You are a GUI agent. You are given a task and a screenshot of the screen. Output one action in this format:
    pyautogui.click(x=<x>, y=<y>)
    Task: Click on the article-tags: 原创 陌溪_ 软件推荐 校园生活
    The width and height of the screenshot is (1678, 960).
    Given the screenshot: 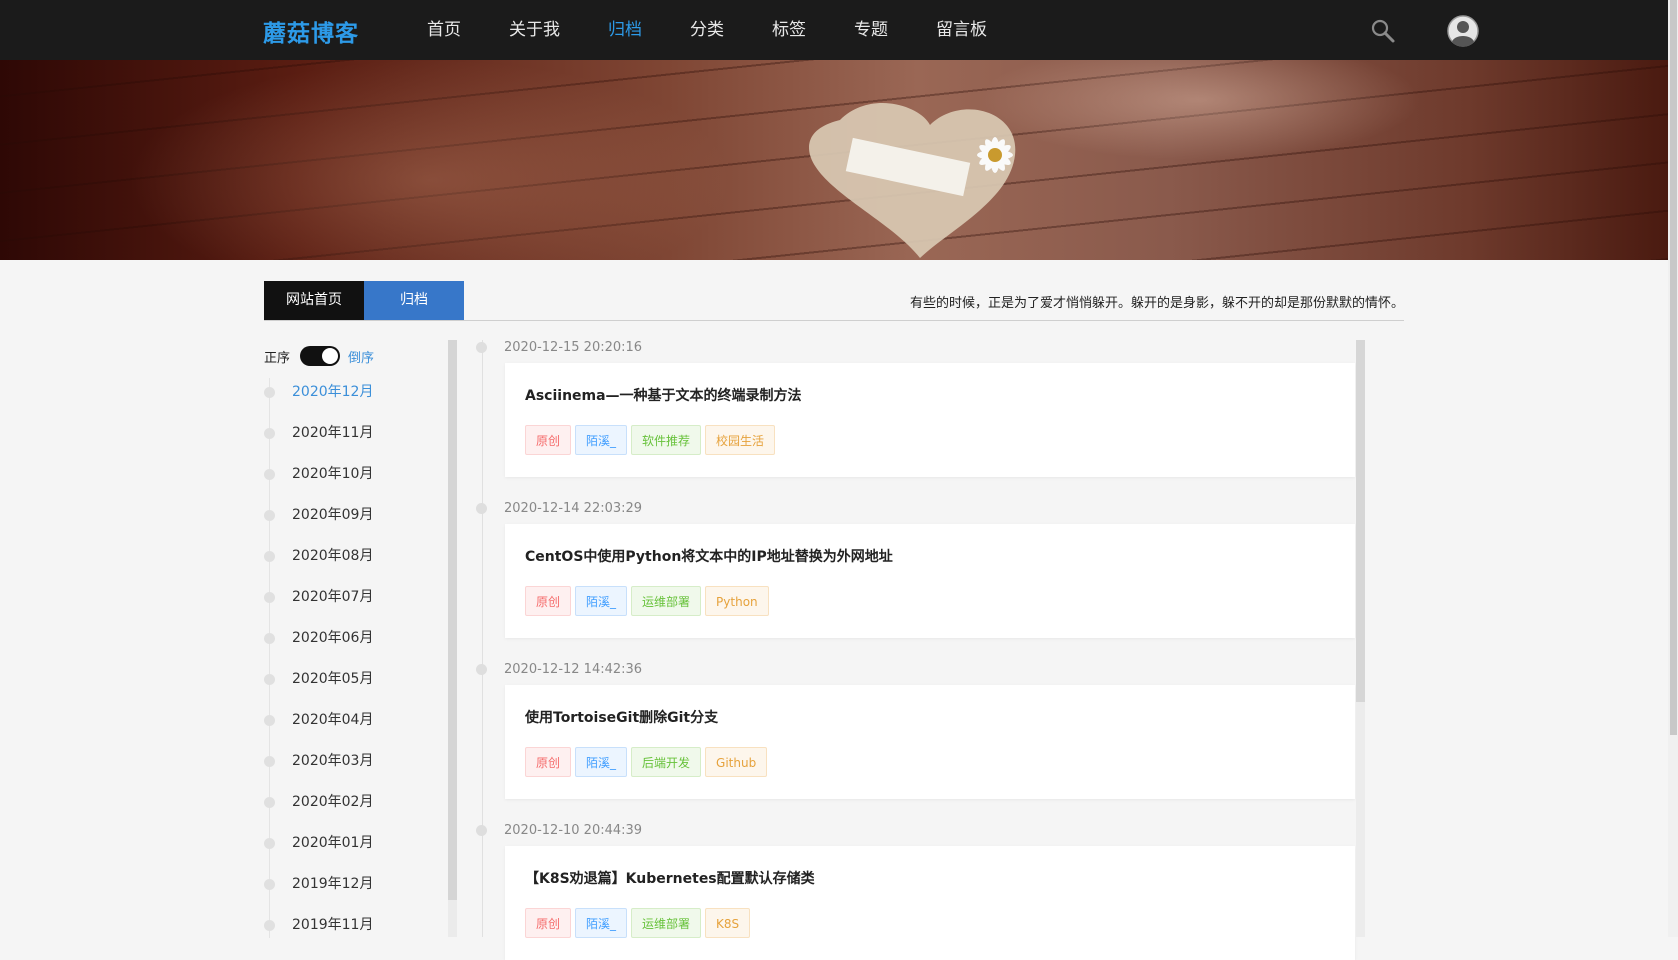 What is the action you would take?
    pyautogui.click(x=652, y=440)
    